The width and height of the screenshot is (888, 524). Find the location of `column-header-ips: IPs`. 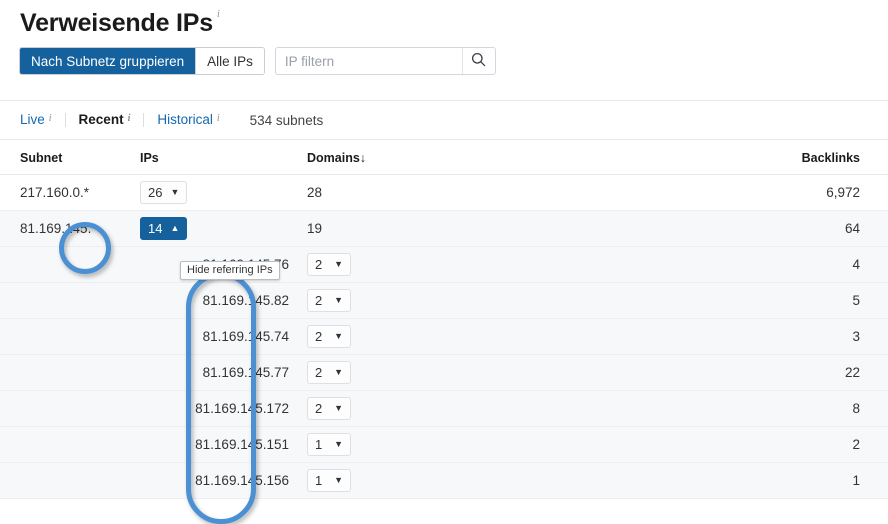

column-header-ips: IPs is located at coordinates (223, 158).